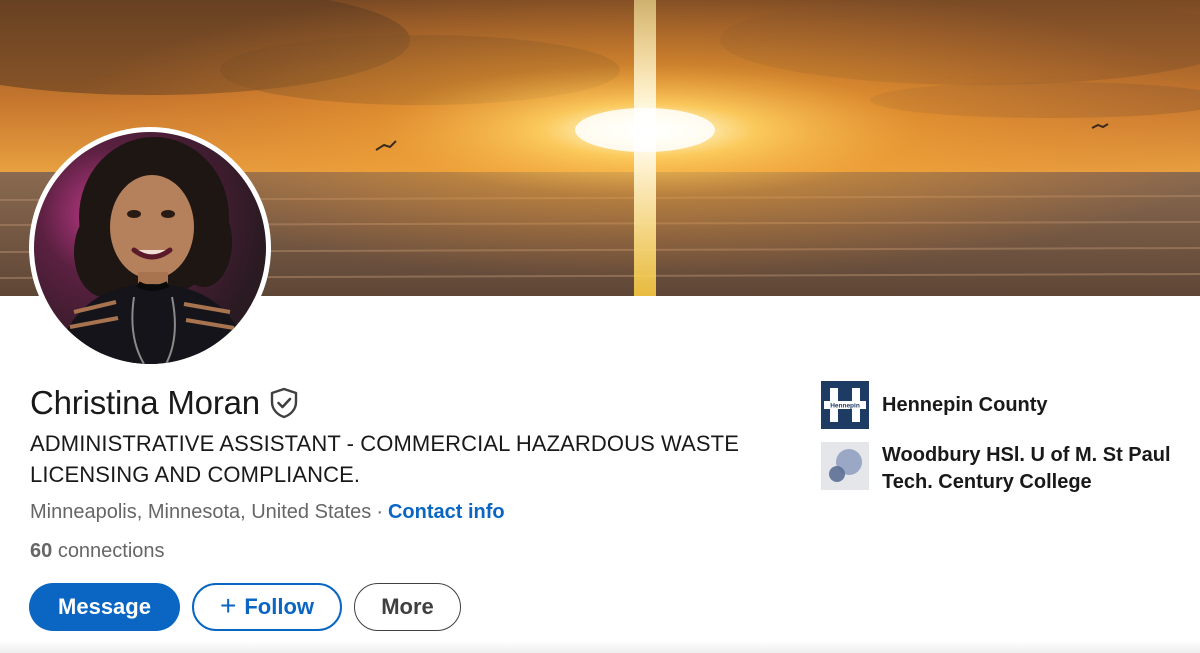 This screenshot has height=653, width=1200. What do you see at coordinates (845, 466) in the screenshot?
I see `school-logo` at bounding box center [845, 466].